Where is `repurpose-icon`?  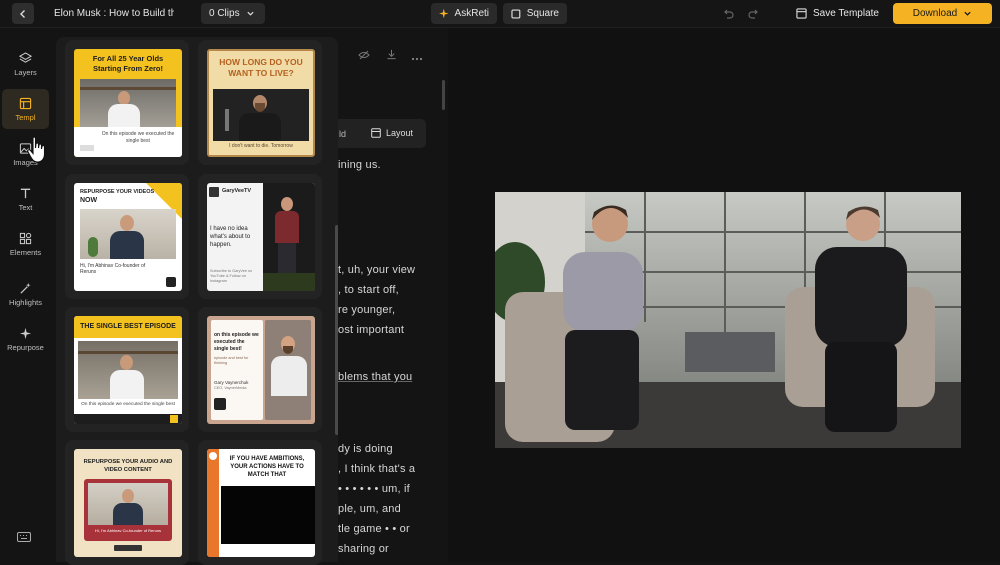 repurpose-icon is located at coordinates (25, 333).